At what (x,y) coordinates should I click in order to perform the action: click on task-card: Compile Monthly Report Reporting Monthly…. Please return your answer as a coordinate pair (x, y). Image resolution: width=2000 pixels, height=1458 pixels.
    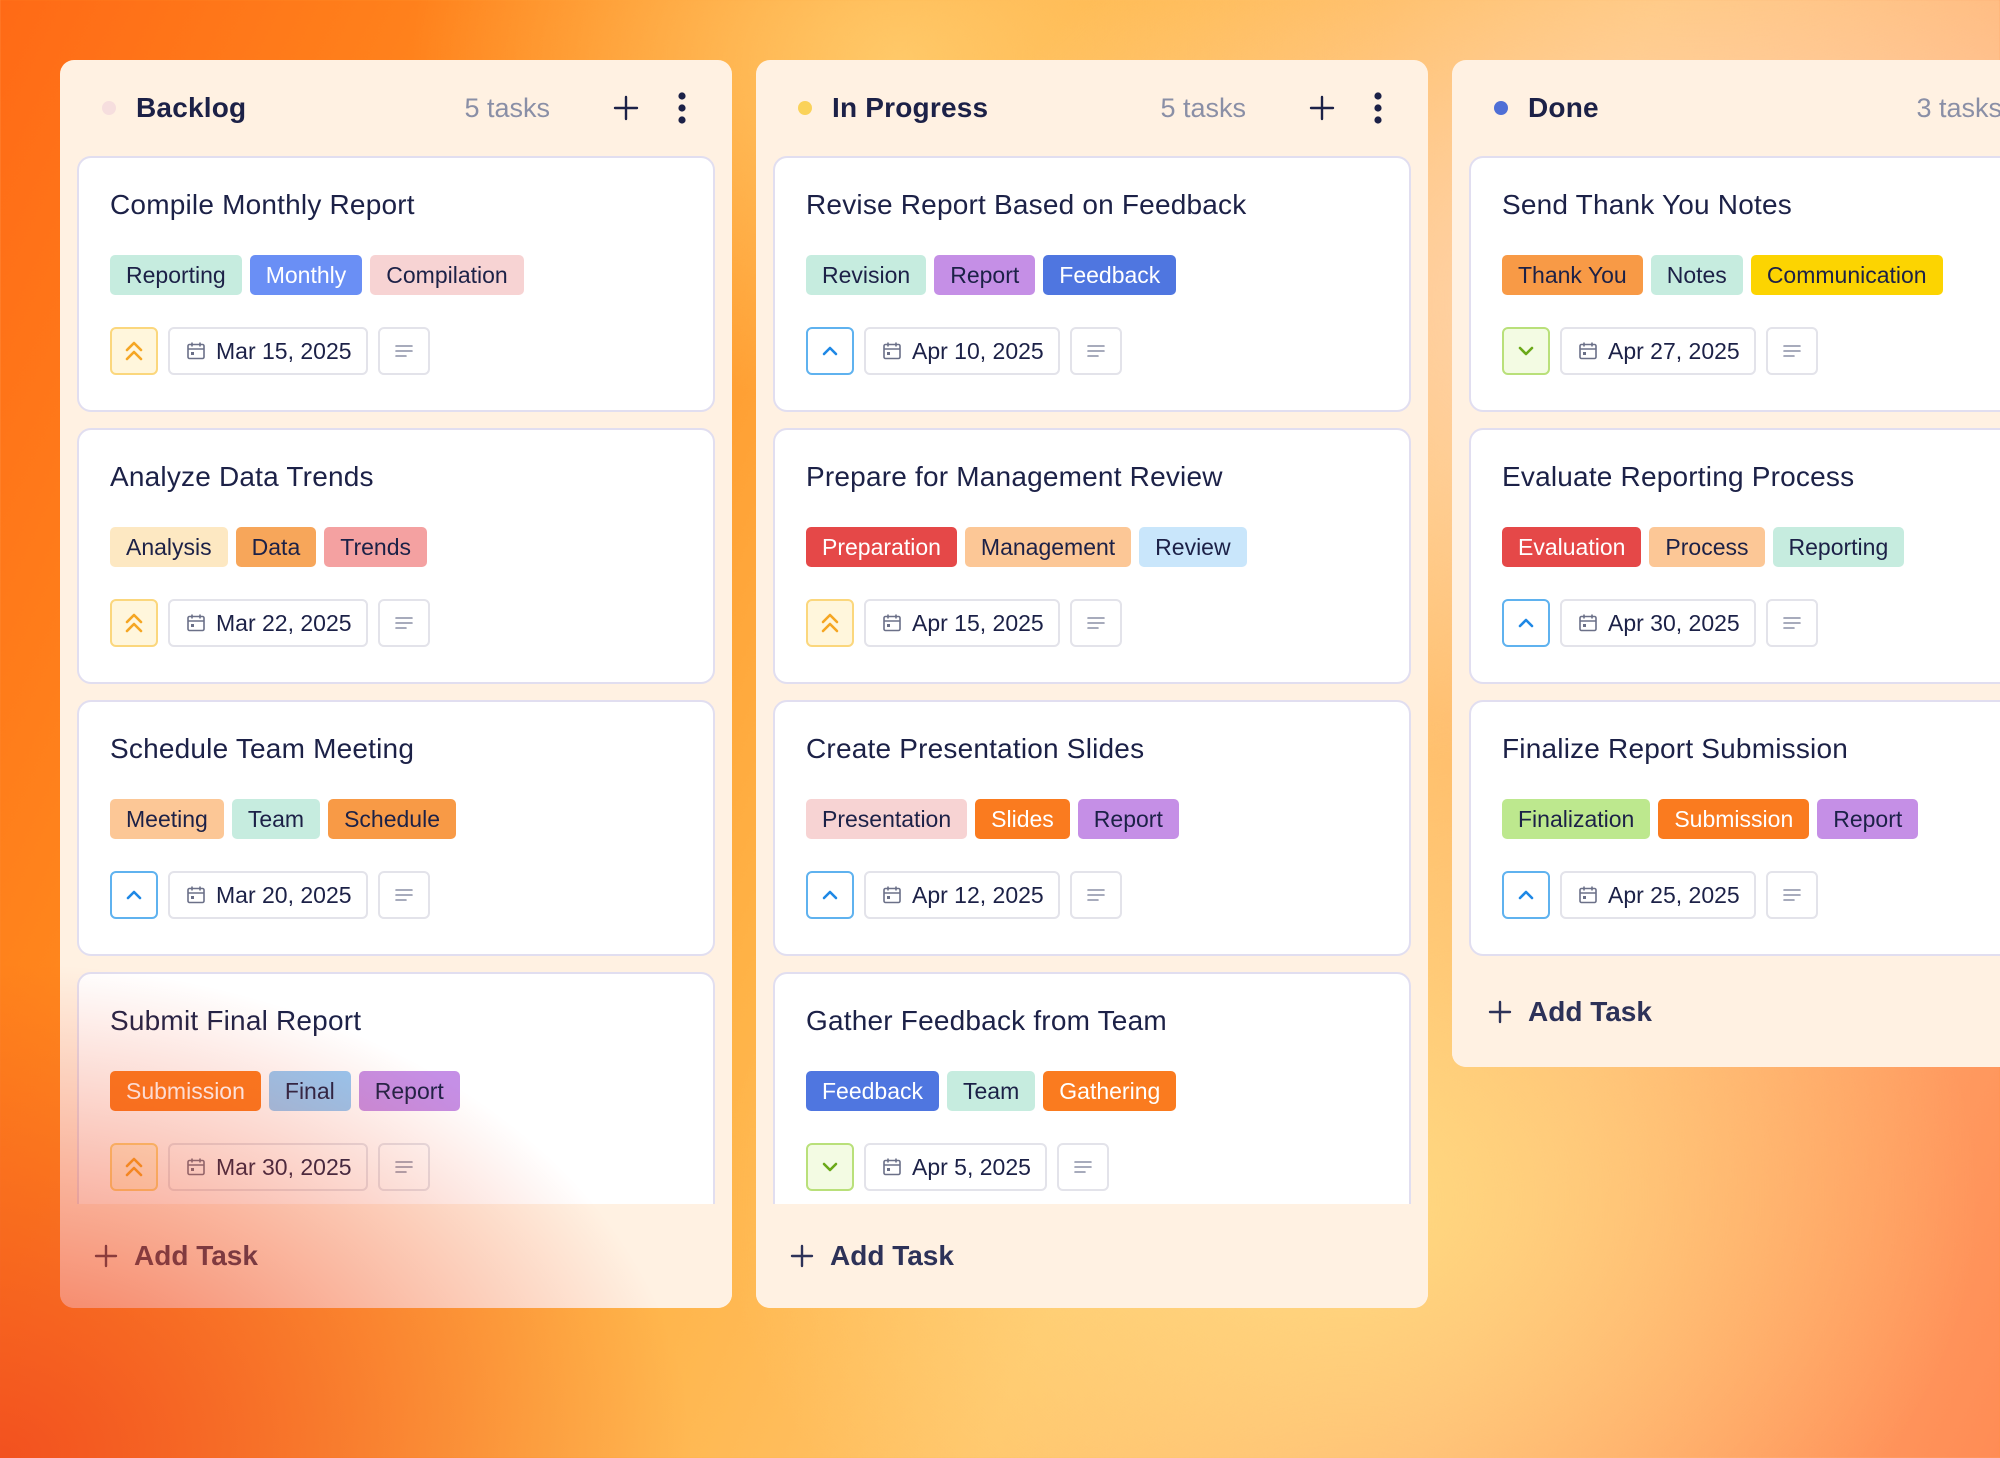
    Looking at the image, I should click on (396, 284).